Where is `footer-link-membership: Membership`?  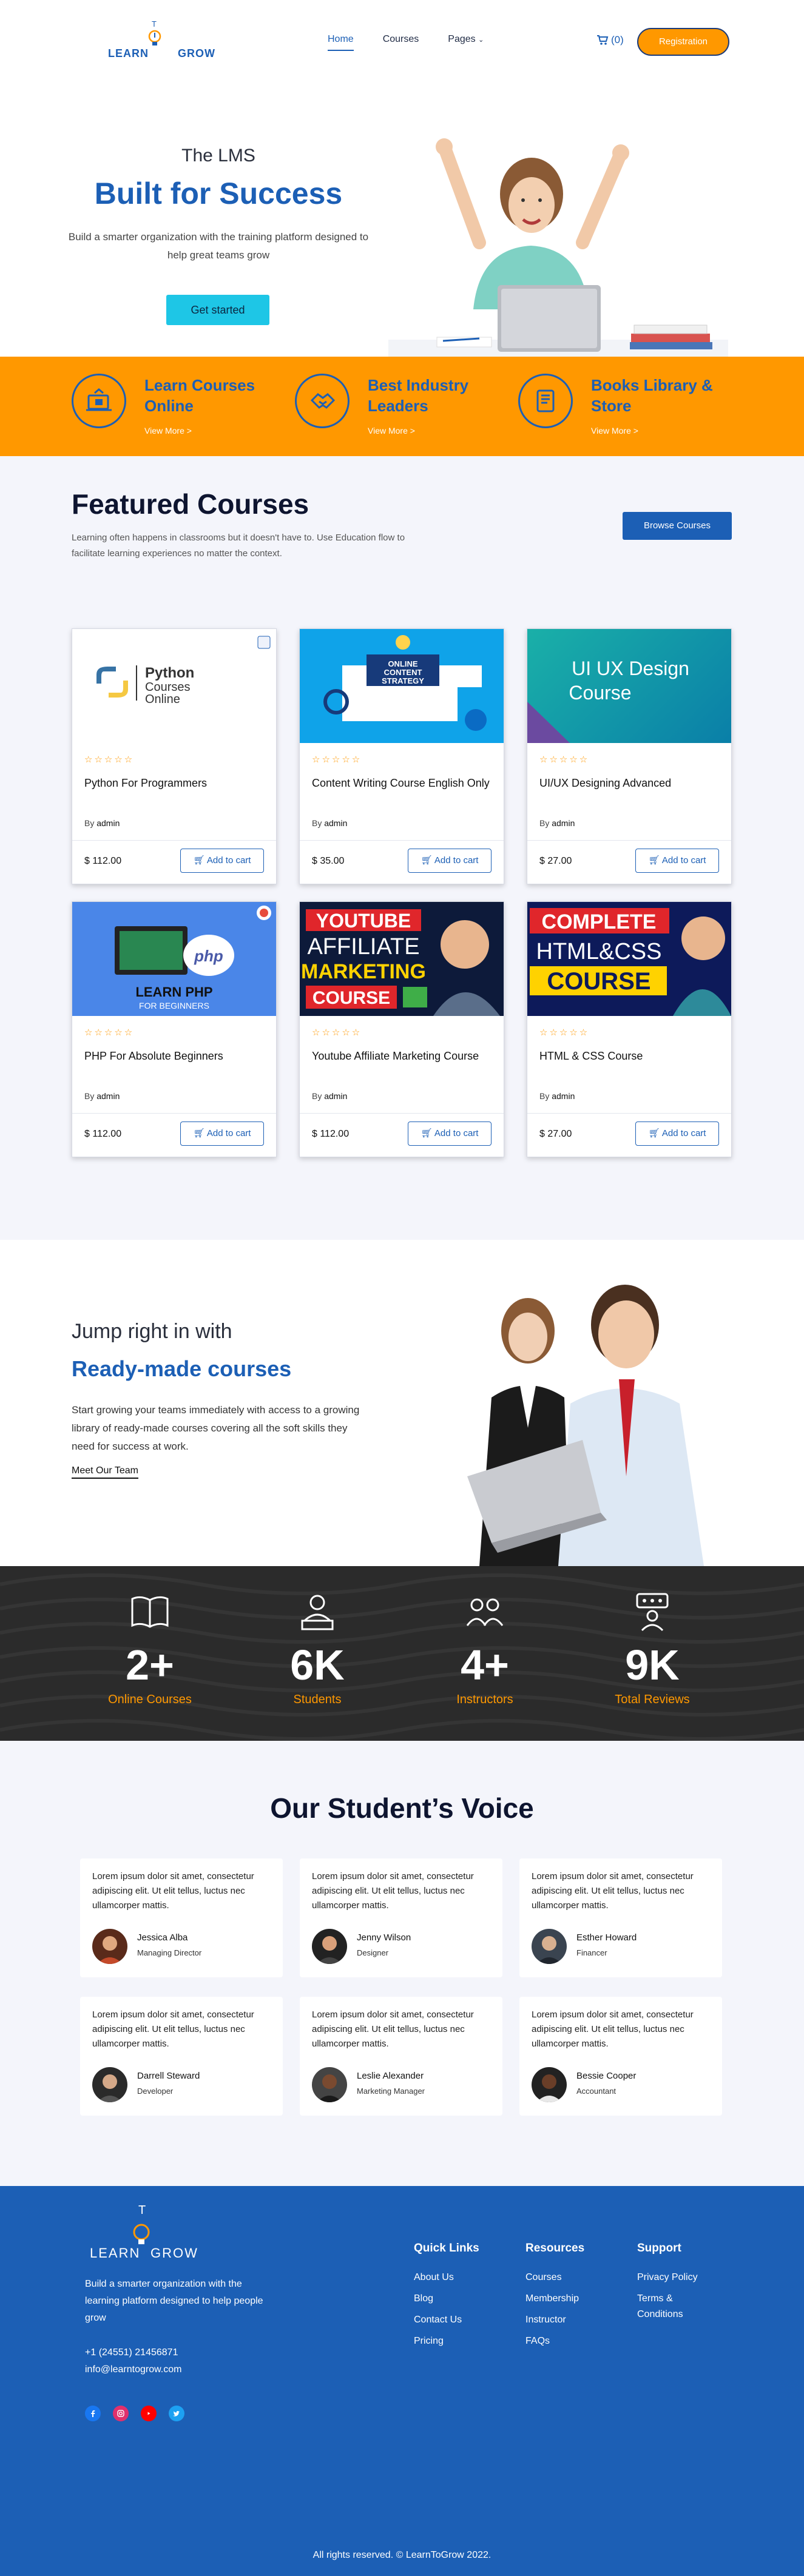
footer-link-membership: Membership is located at coordinates (554, 2299).